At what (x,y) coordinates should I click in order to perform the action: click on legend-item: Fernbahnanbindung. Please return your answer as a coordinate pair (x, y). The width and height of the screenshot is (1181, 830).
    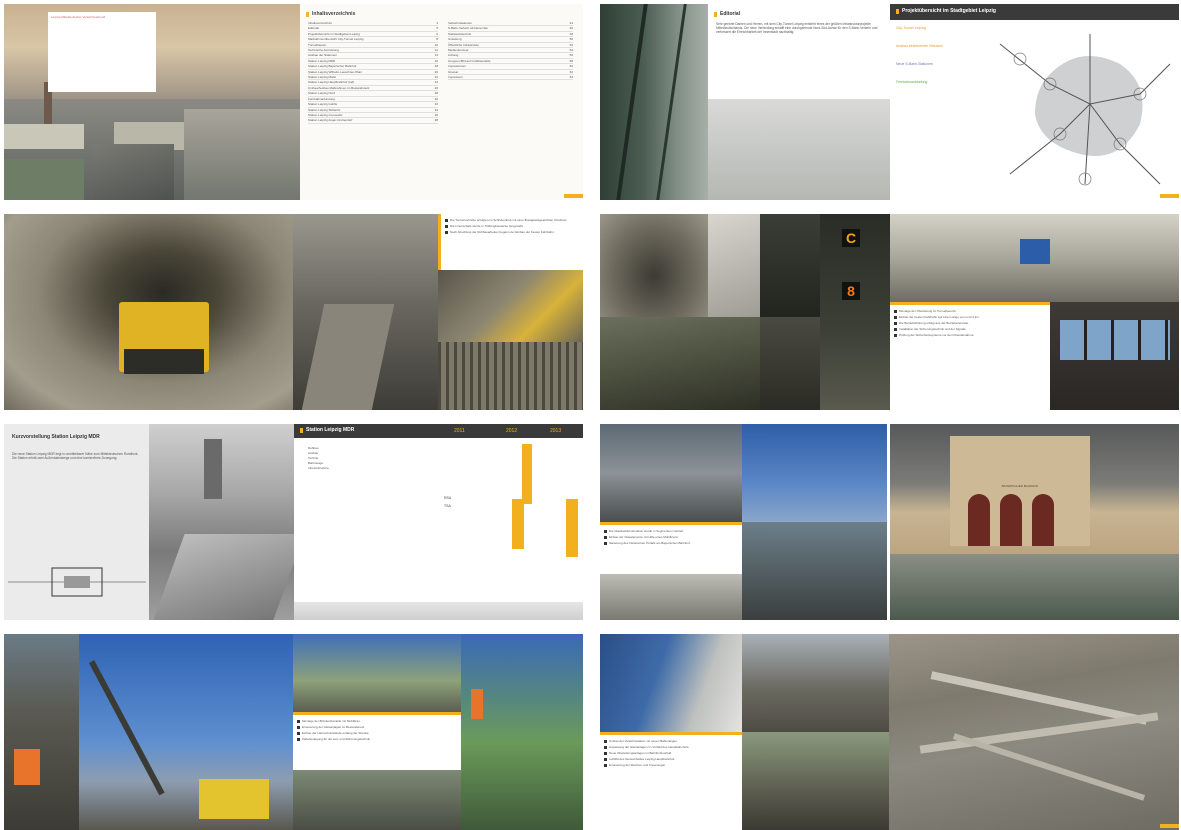
    Looking at the image, I should click on (912, 82).